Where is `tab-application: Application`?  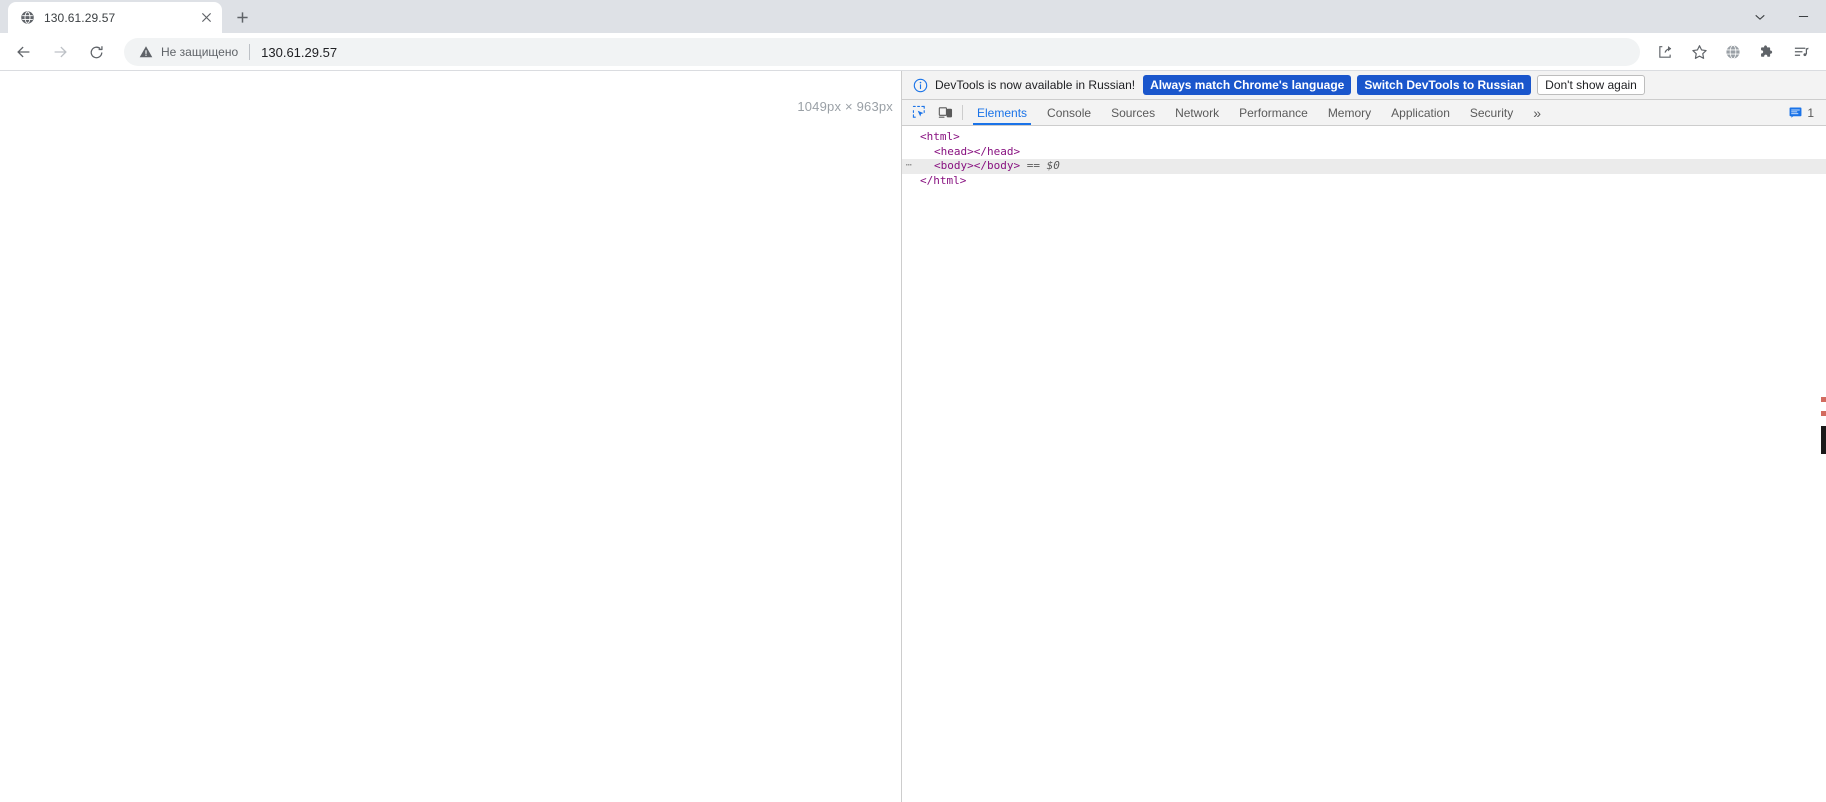
tab-application: Application is located at coordinates (1420, 112).